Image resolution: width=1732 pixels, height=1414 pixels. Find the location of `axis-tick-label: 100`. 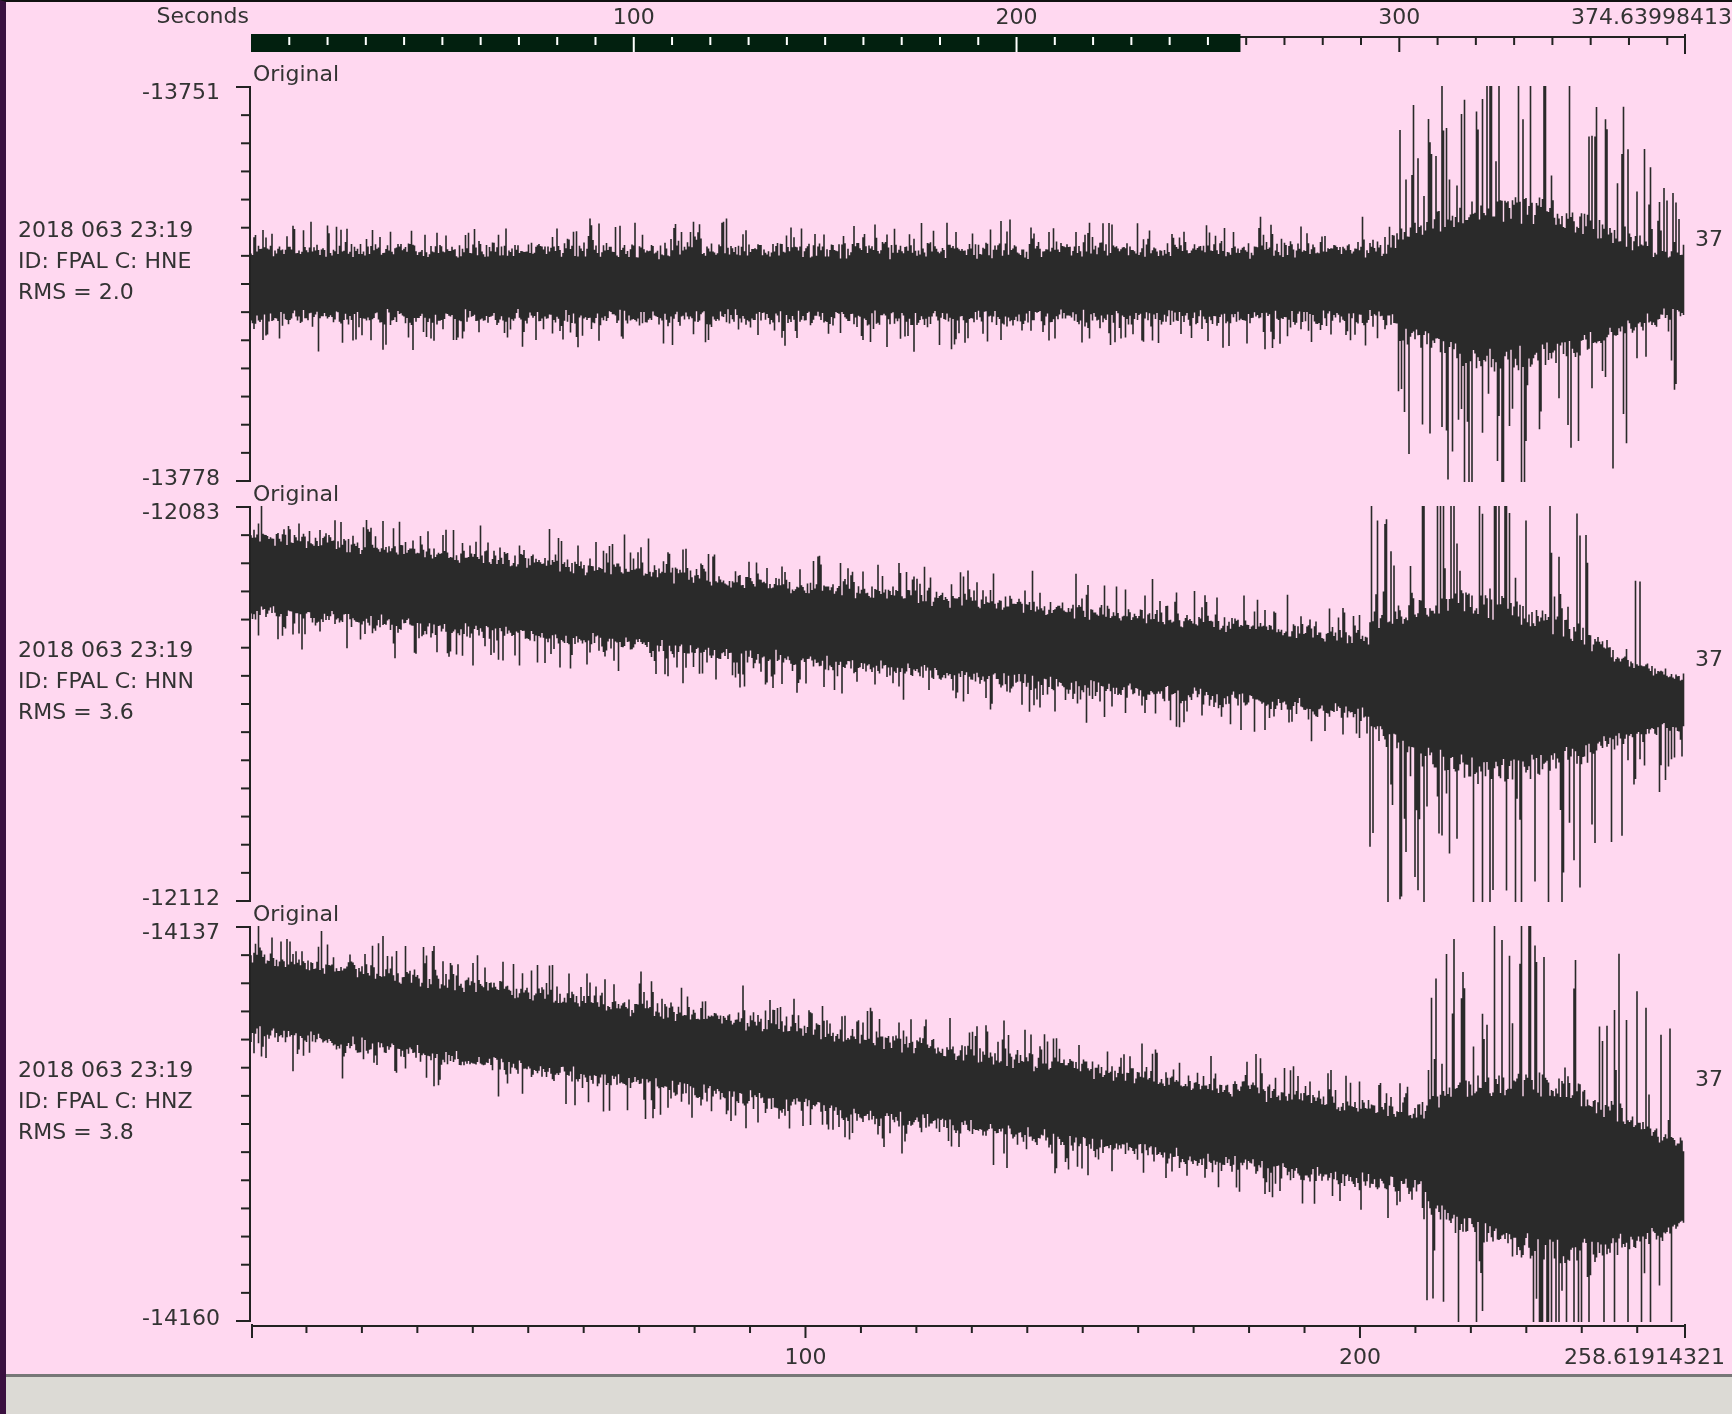

axis-tick-label: 100 is located at coordinates (633, 17).